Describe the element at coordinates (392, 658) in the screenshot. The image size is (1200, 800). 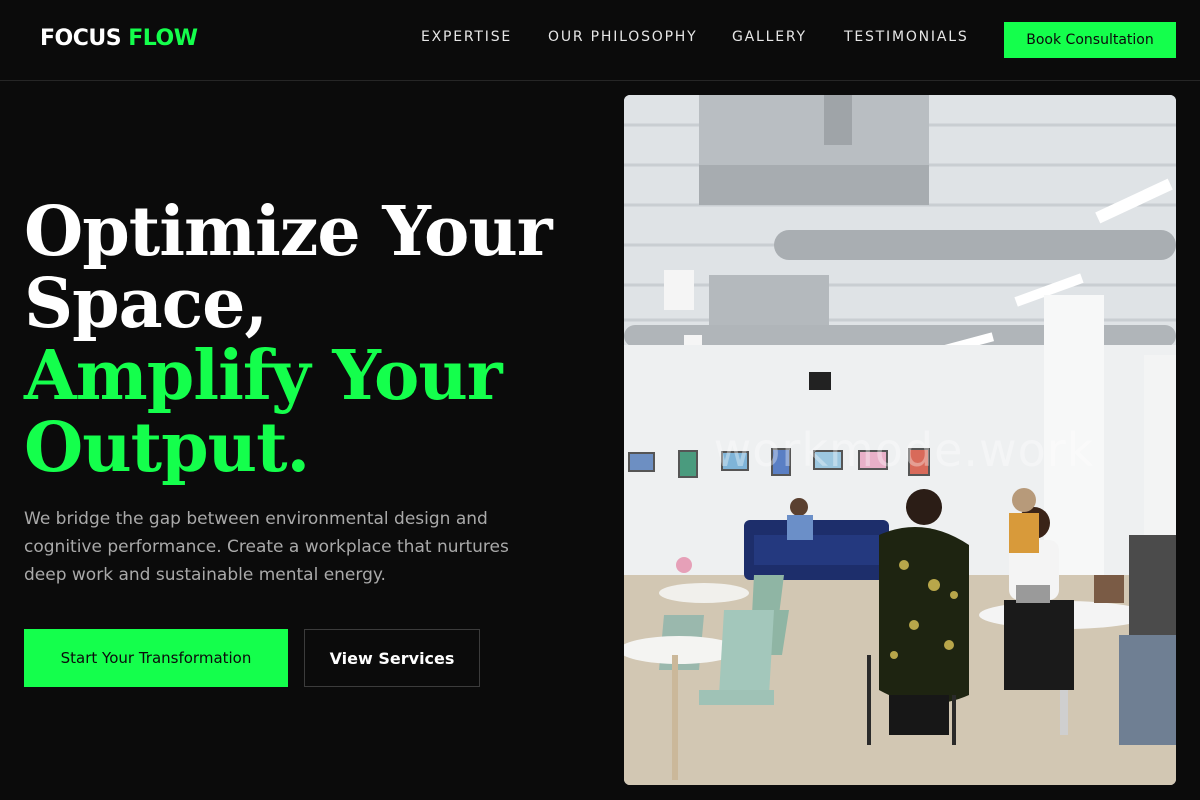
I see `view-services-button: View Services` at that location.